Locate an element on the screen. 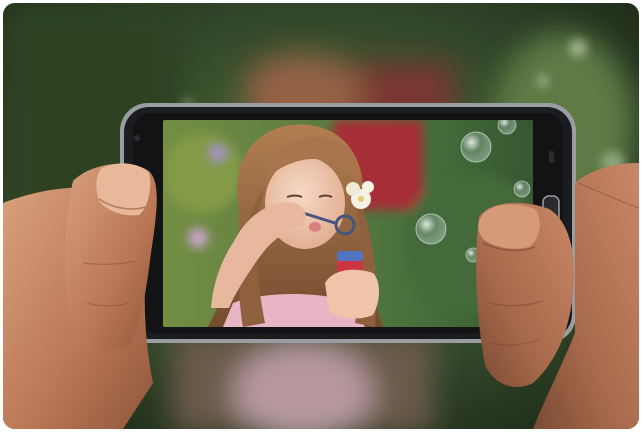  front-camera-icon is located at coordinates (137, 138).